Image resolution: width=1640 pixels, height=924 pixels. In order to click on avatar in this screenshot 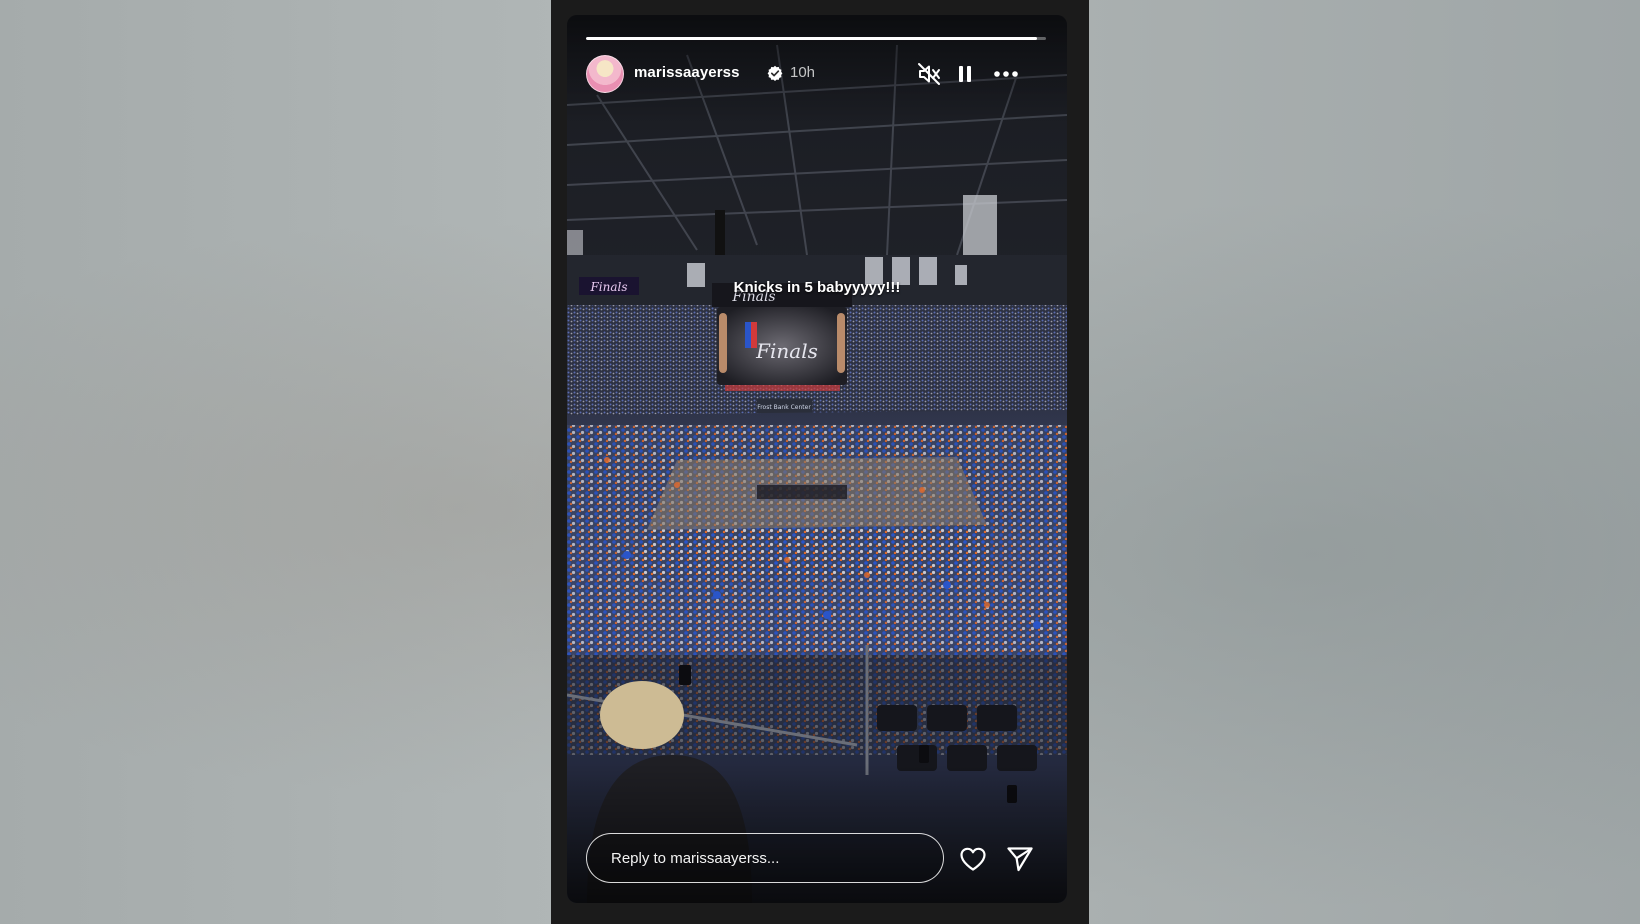, I will do `click(605, 74)`.